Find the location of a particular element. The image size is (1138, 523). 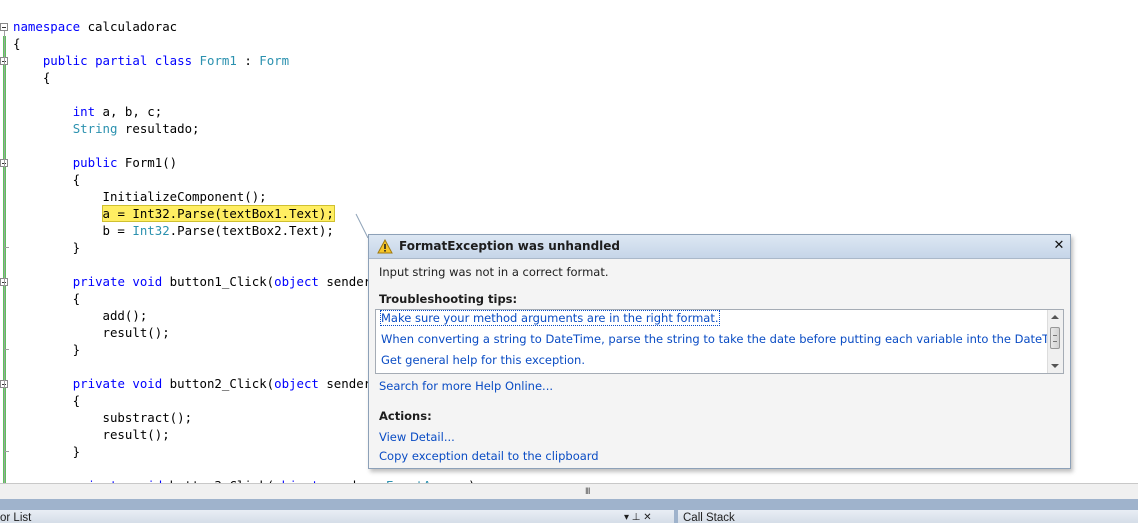

copy-exception-link: Copy exception detail to the clipboard is located at coordinates (489, 456).